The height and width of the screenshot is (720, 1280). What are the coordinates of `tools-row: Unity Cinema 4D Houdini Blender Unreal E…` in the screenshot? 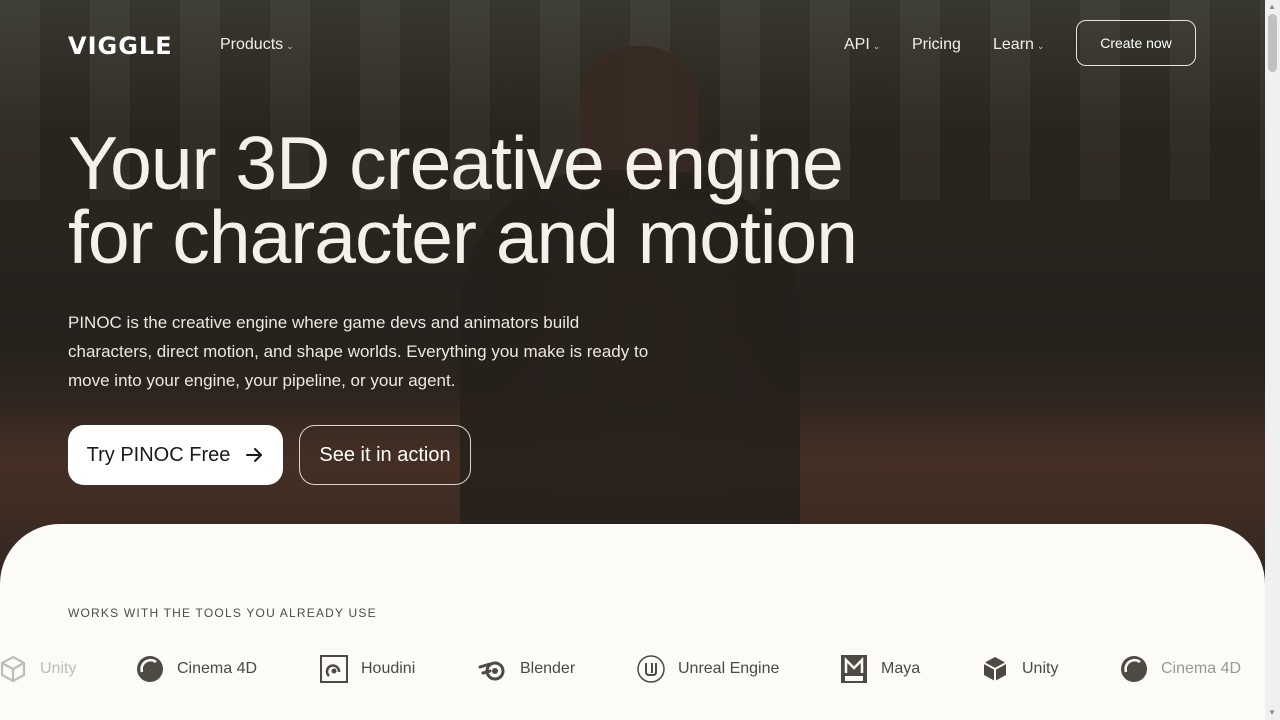 It's located at (632, 669).